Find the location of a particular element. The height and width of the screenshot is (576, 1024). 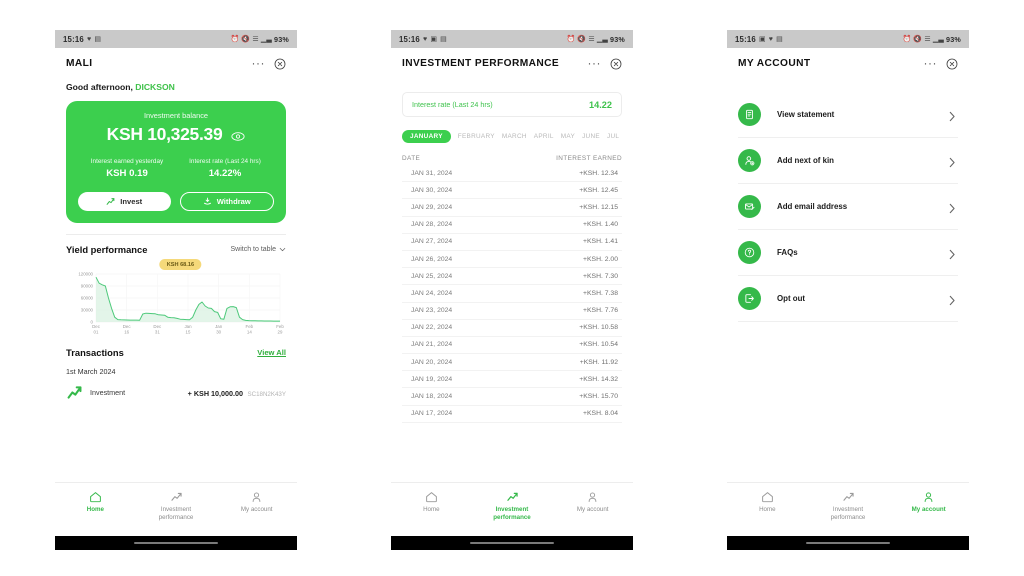

heart-icon: ♥ is located at coordinates (425, 39).